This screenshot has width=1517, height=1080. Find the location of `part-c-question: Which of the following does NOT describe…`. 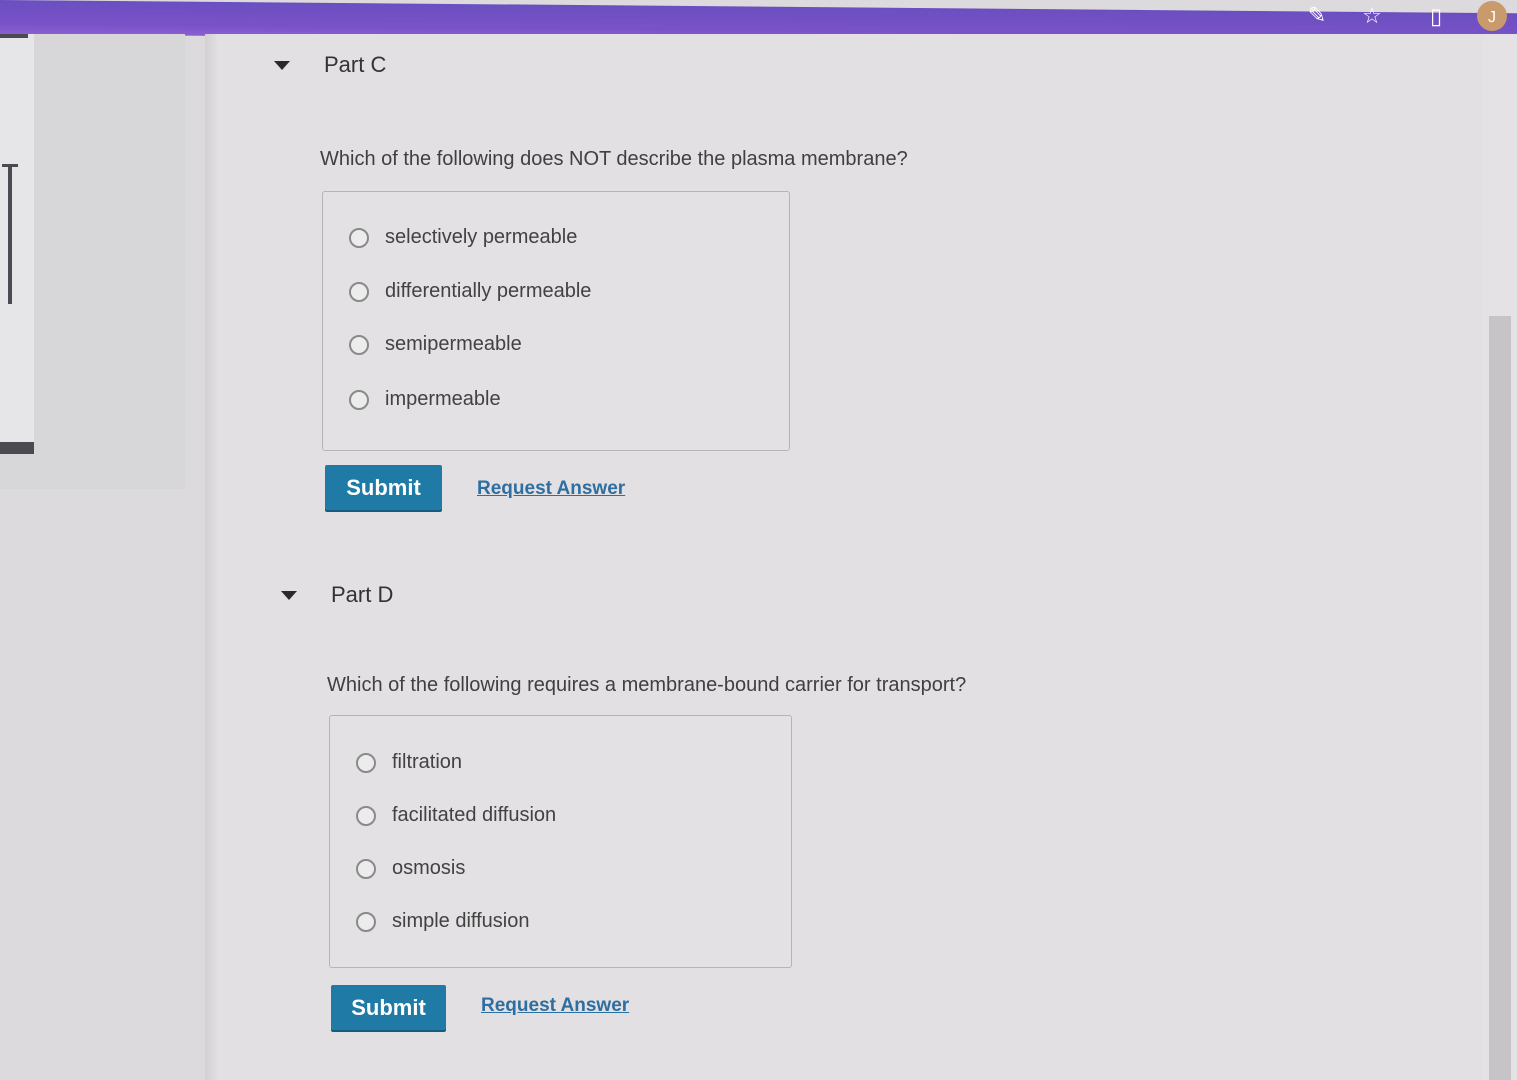

part-c-question: Which of the following does NOT describe… is located at coordinates (614, 159).